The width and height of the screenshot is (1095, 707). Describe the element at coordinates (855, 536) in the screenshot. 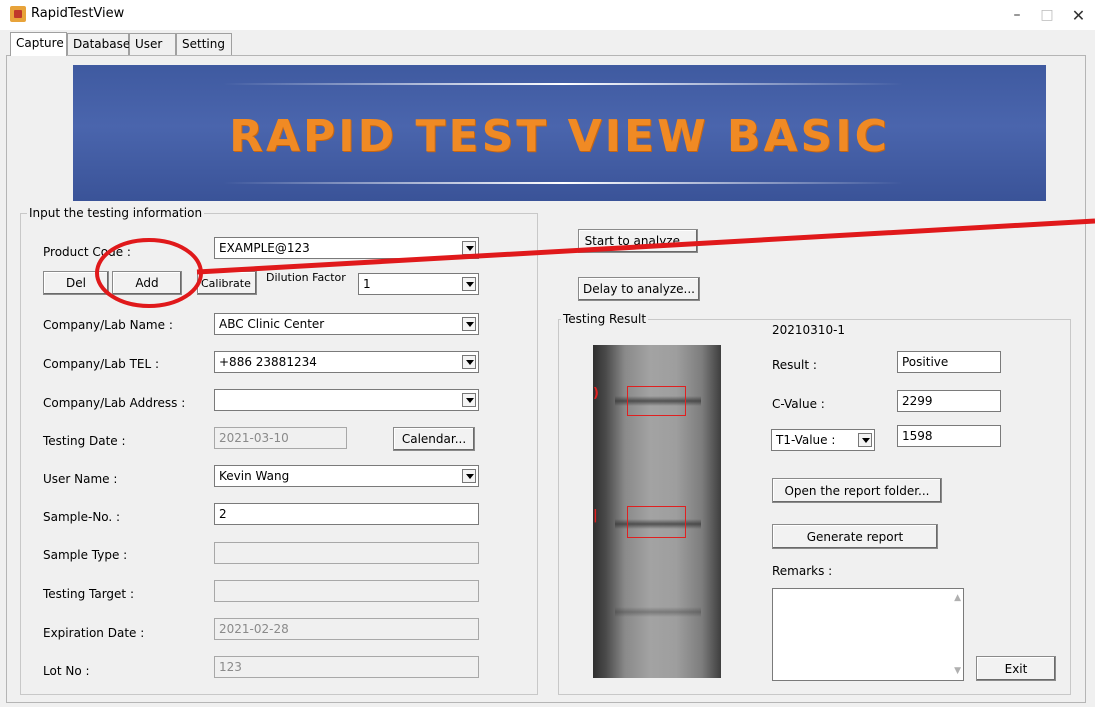

I see `generate-report-button: Generate report` at that location.